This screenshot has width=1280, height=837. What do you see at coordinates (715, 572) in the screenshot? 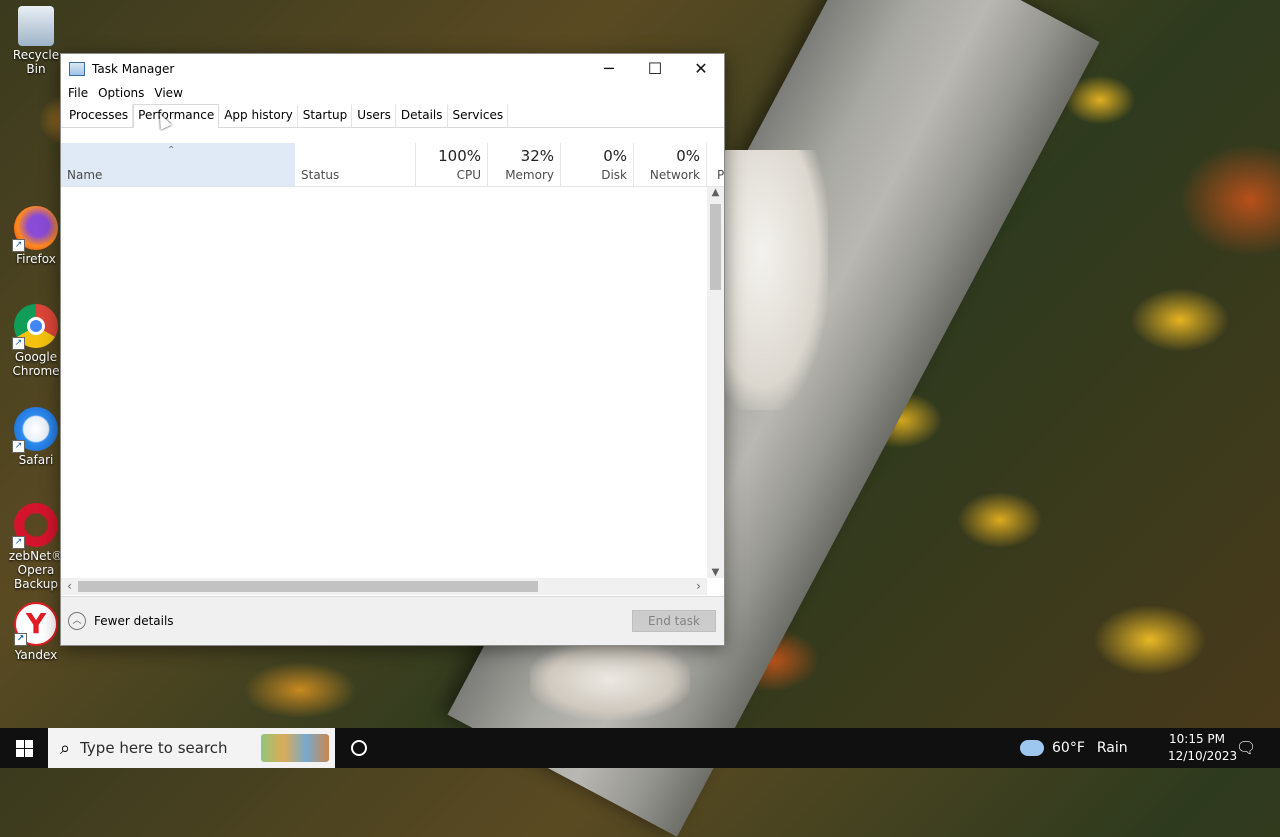
I see `scroll-down-icon: ▼` at bounding box center [715, 572].